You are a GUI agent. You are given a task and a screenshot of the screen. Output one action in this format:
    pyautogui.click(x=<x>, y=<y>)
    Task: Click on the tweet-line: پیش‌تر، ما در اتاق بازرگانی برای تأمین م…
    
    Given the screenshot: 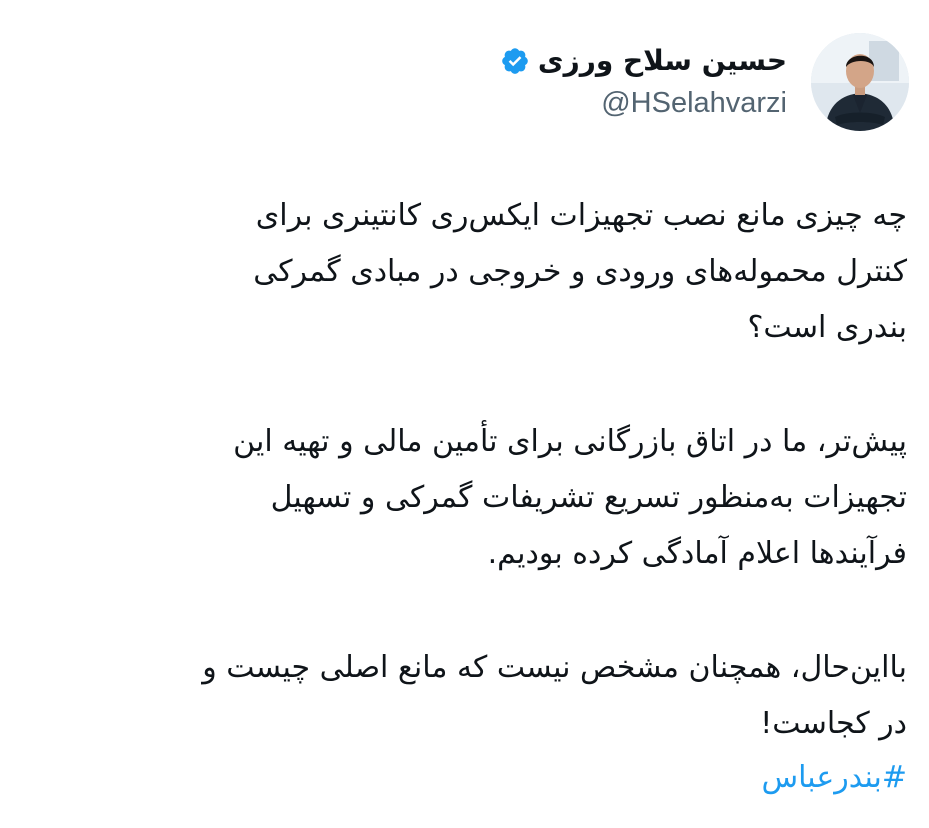 What is the action you would take?
    pyautogui.click(x=570, y=441)
    